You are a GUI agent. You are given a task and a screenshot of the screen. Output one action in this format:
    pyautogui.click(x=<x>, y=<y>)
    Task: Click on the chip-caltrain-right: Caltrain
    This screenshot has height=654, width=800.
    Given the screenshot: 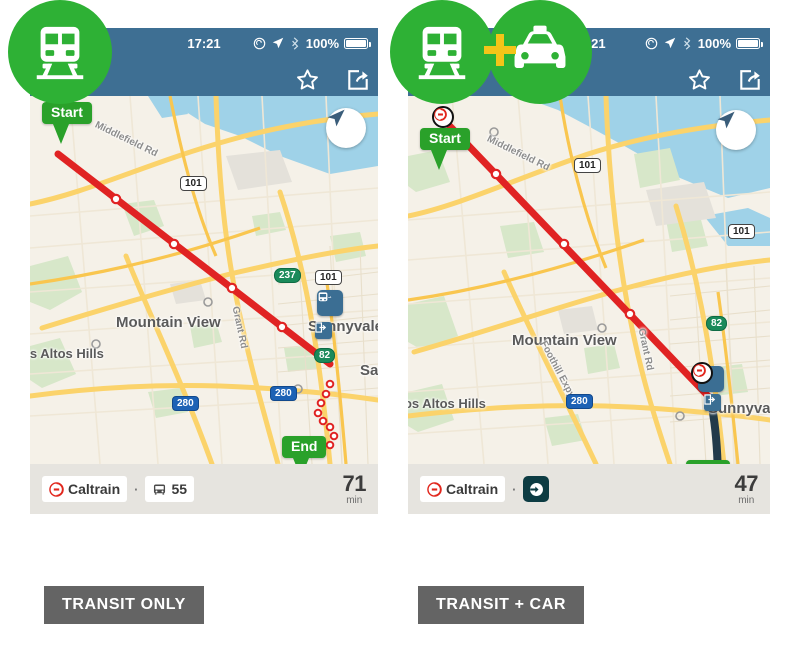 What is the action you would take?
    pyautogui.click(x=463, y=489)
    